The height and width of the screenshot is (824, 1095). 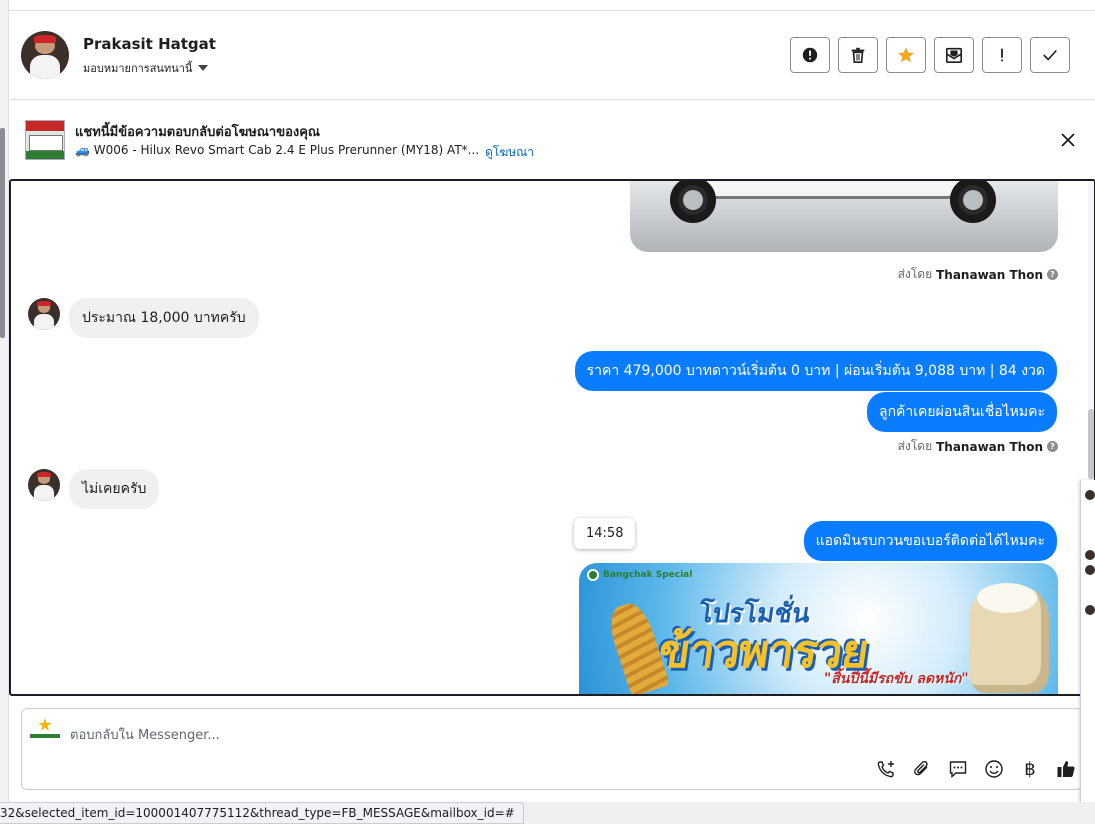 I want to click on check-icon, so click(x=1050, y=55).